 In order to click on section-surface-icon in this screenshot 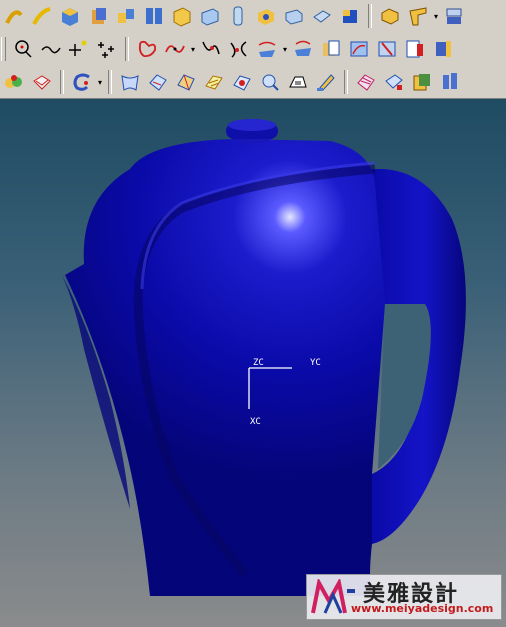, I will do `click(158, 82)`.